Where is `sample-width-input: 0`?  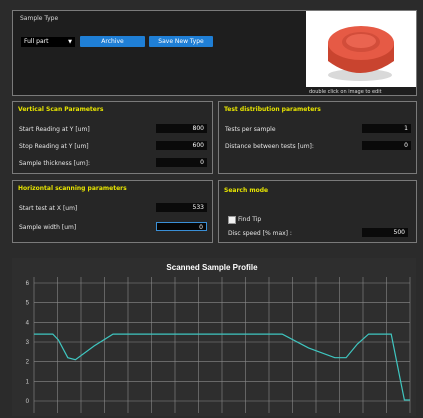
sample-width-input: 0 is located at coordinates (181, 226).